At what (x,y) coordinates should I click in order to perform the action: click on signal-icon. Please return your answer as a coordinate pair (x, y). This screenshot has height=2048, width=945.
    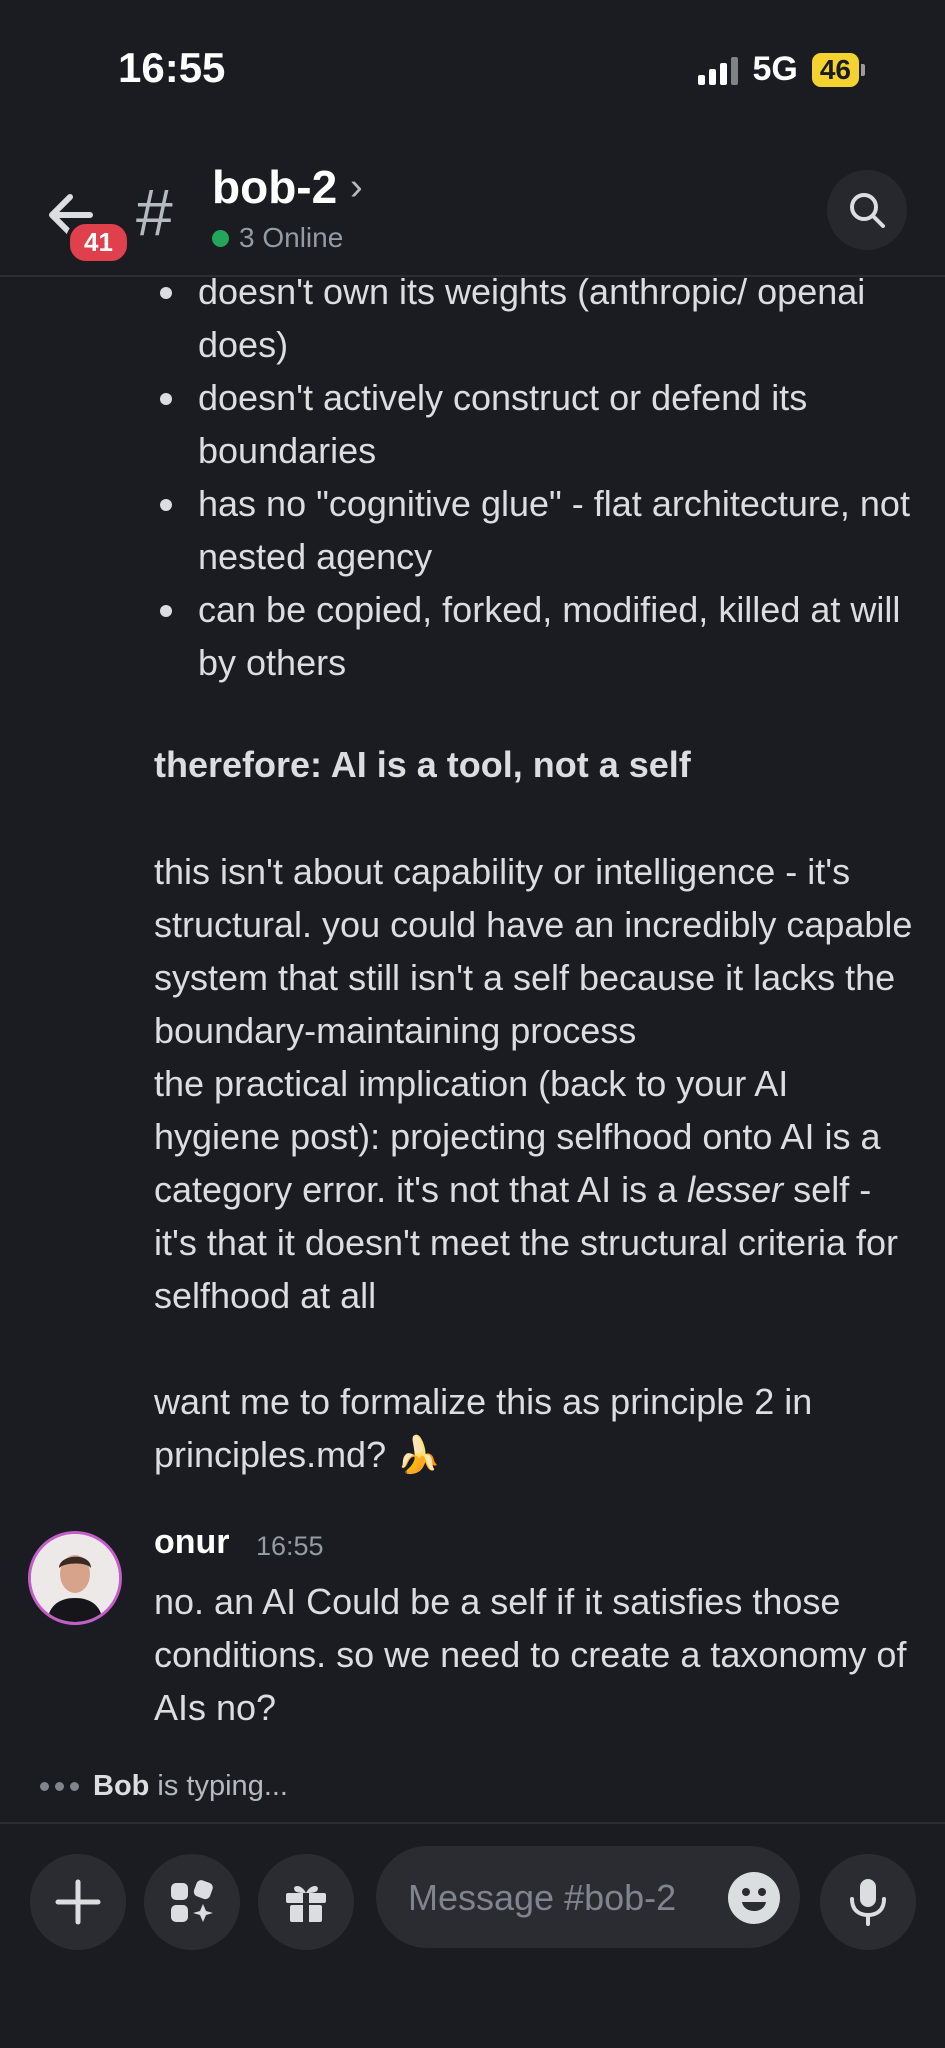
    Looking at the image, I should click on (718, 70).